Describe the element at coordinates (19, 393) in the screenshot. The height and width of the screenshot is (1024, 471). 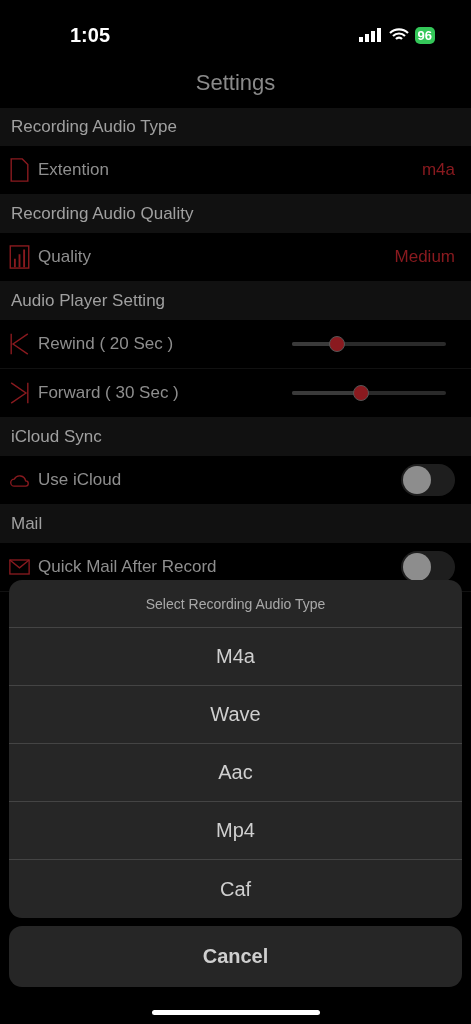
I see `forward-icon` at that location.